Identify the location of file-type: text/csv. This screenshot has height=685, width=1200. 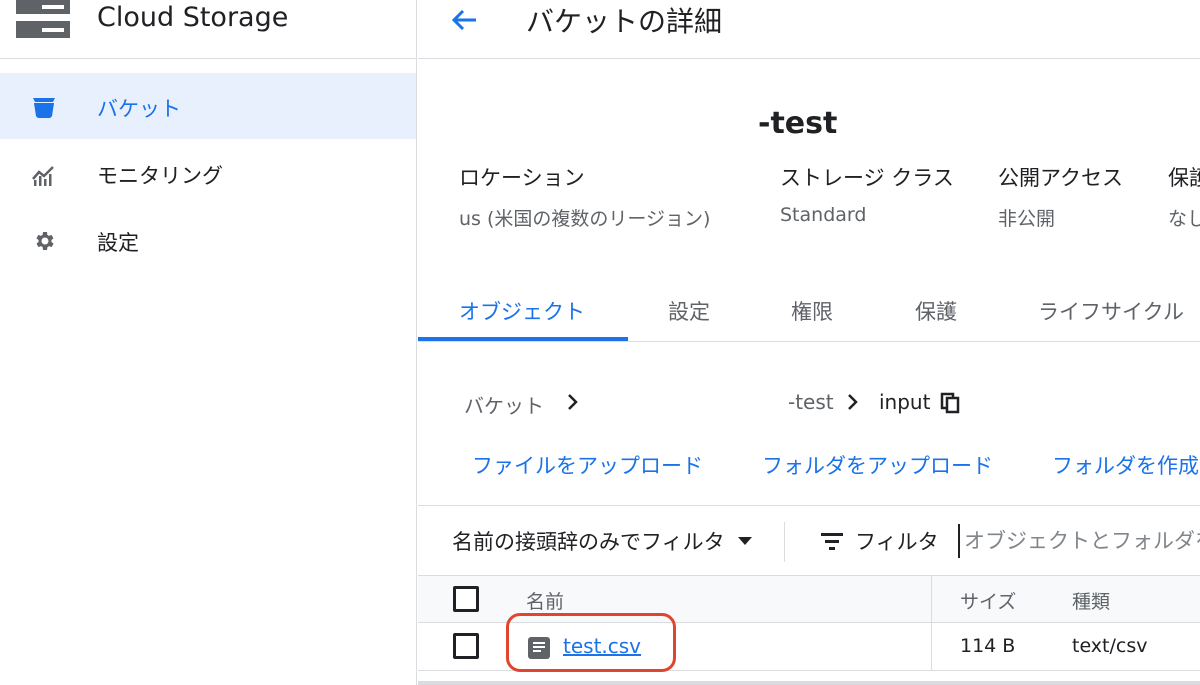
(1110, 646).